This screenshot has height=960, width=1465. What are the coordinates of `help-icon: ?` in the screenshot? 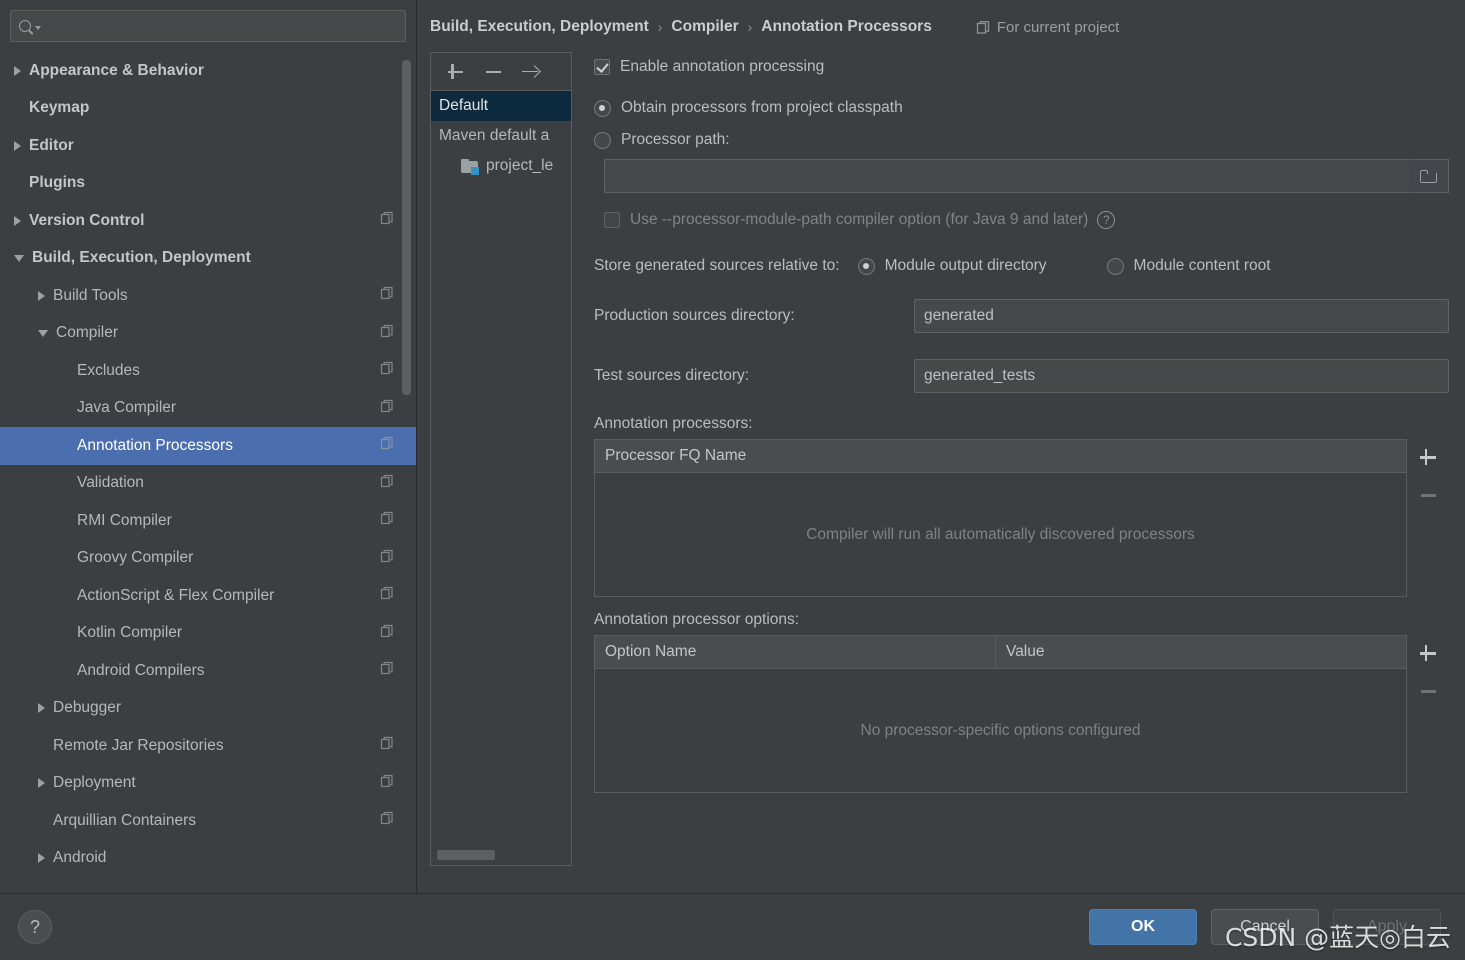 It's located at (1106, 220).